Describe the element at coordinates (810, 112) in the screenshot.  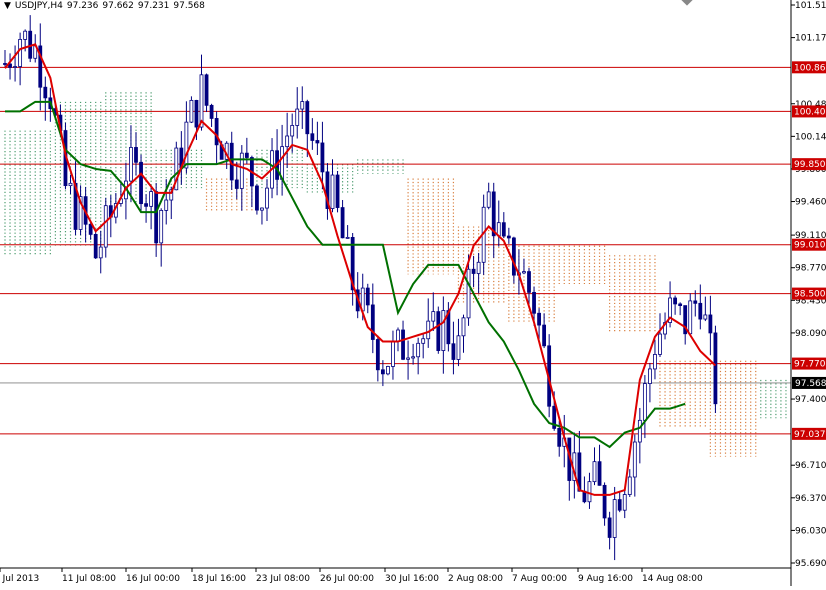
I see `level-label: 100.400` at that location.